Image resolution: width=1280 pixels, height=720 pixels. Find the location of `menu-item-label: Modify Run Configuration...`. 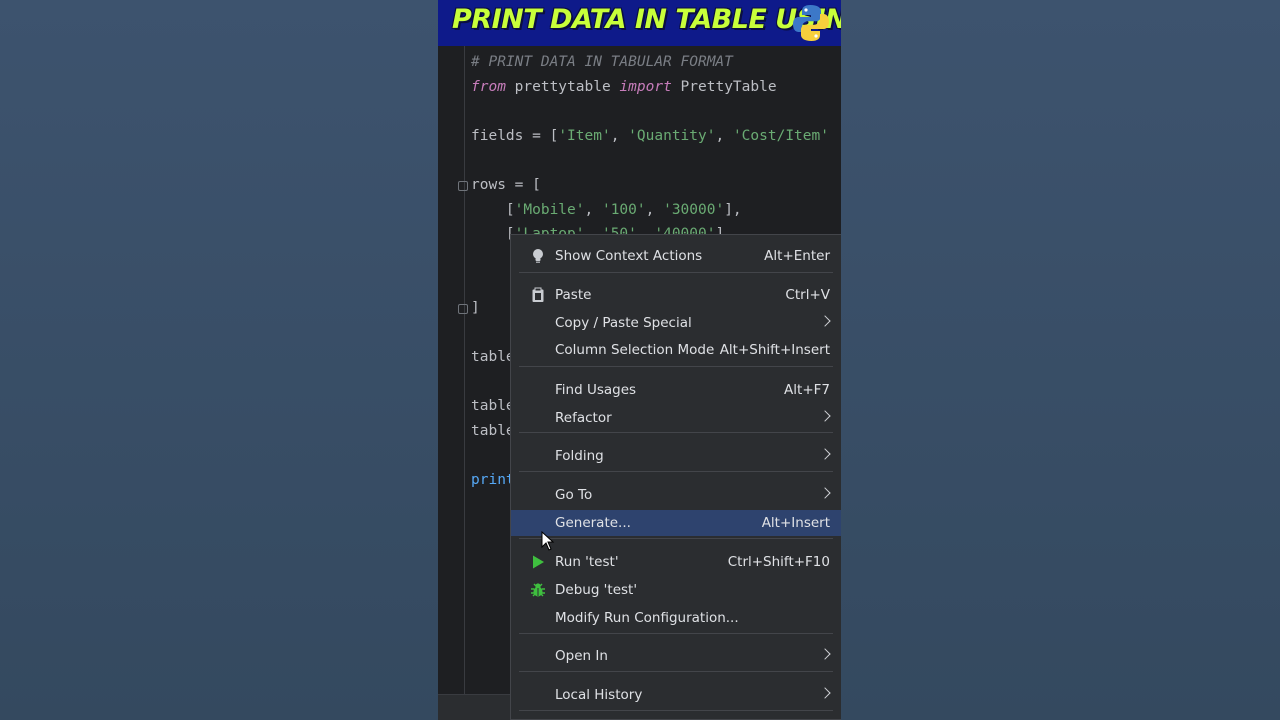

menu-item-label: Modify Run Configuration... is located at coordinates (647, 618).